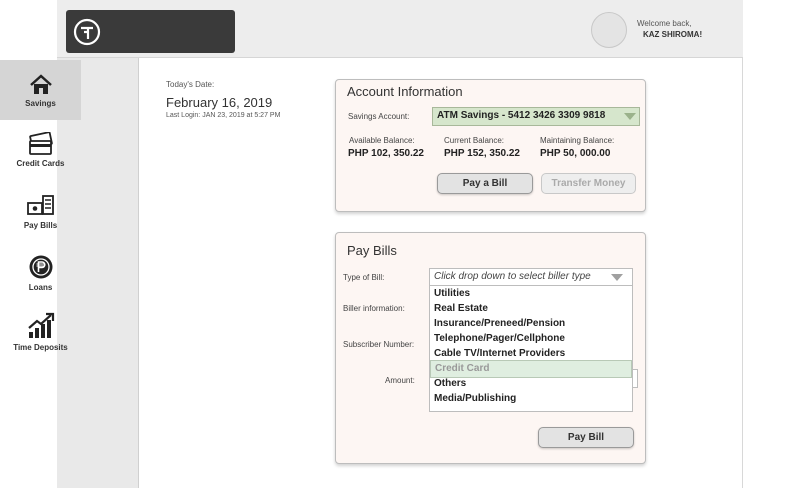 This screenshot has width=800, height=488. Describe the element at coordinates (223, 115) in the screenshot. I see `last-login-text: Last Login: JAN 23, 2019 at 5:27 PM` at that location.